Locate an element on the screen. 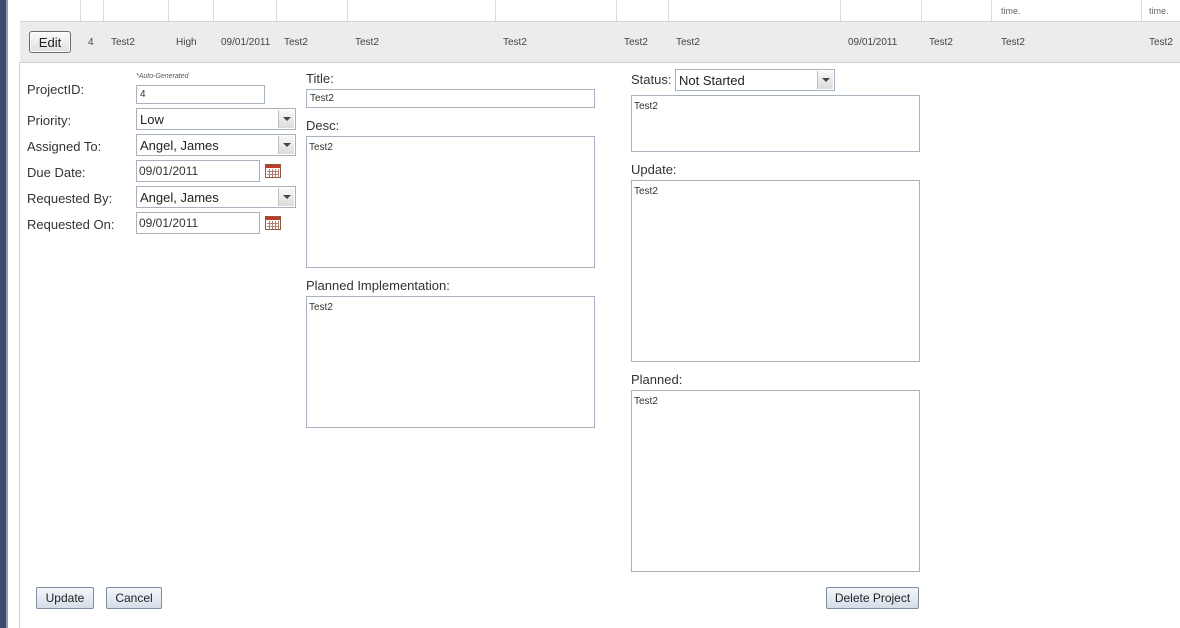  project-id-label: ProjectID: is located at coordinates (56, 89).